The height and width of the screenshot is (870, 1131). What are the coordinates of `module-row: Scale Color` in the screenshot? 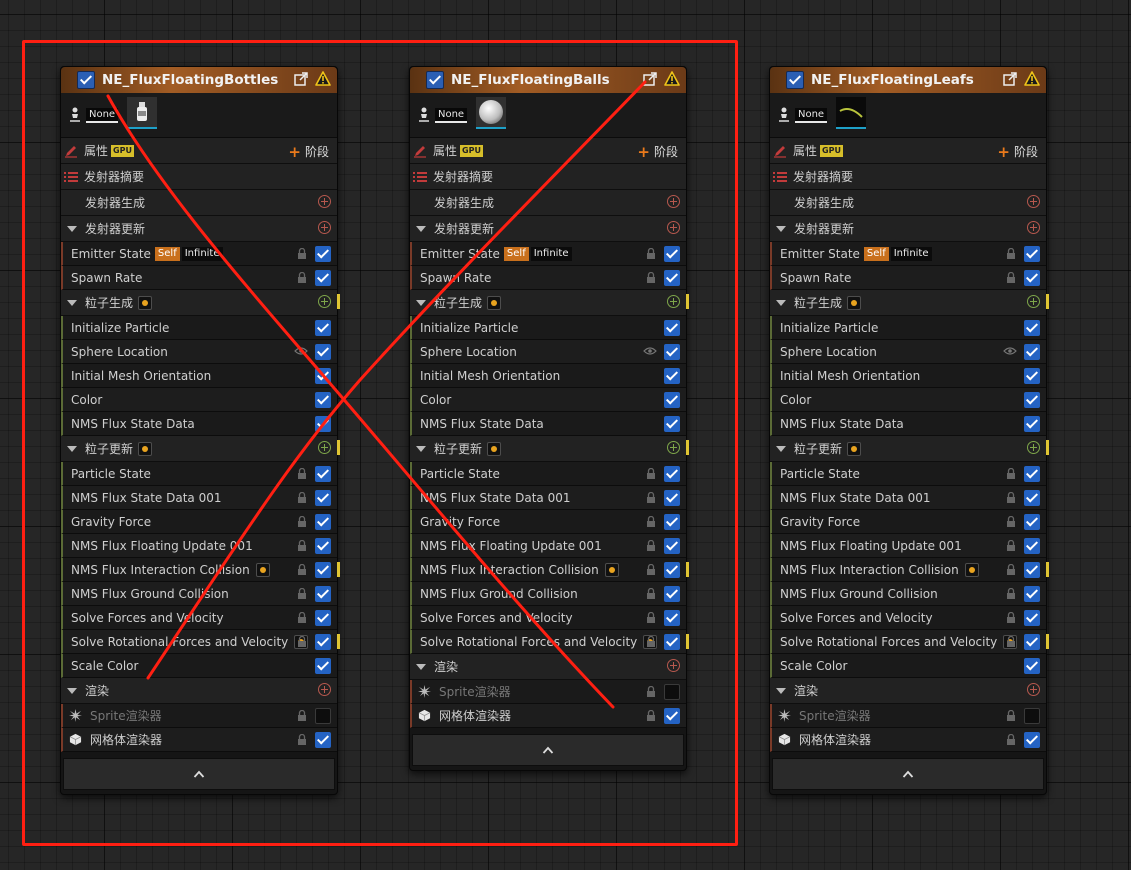 It's located at (908, 666).